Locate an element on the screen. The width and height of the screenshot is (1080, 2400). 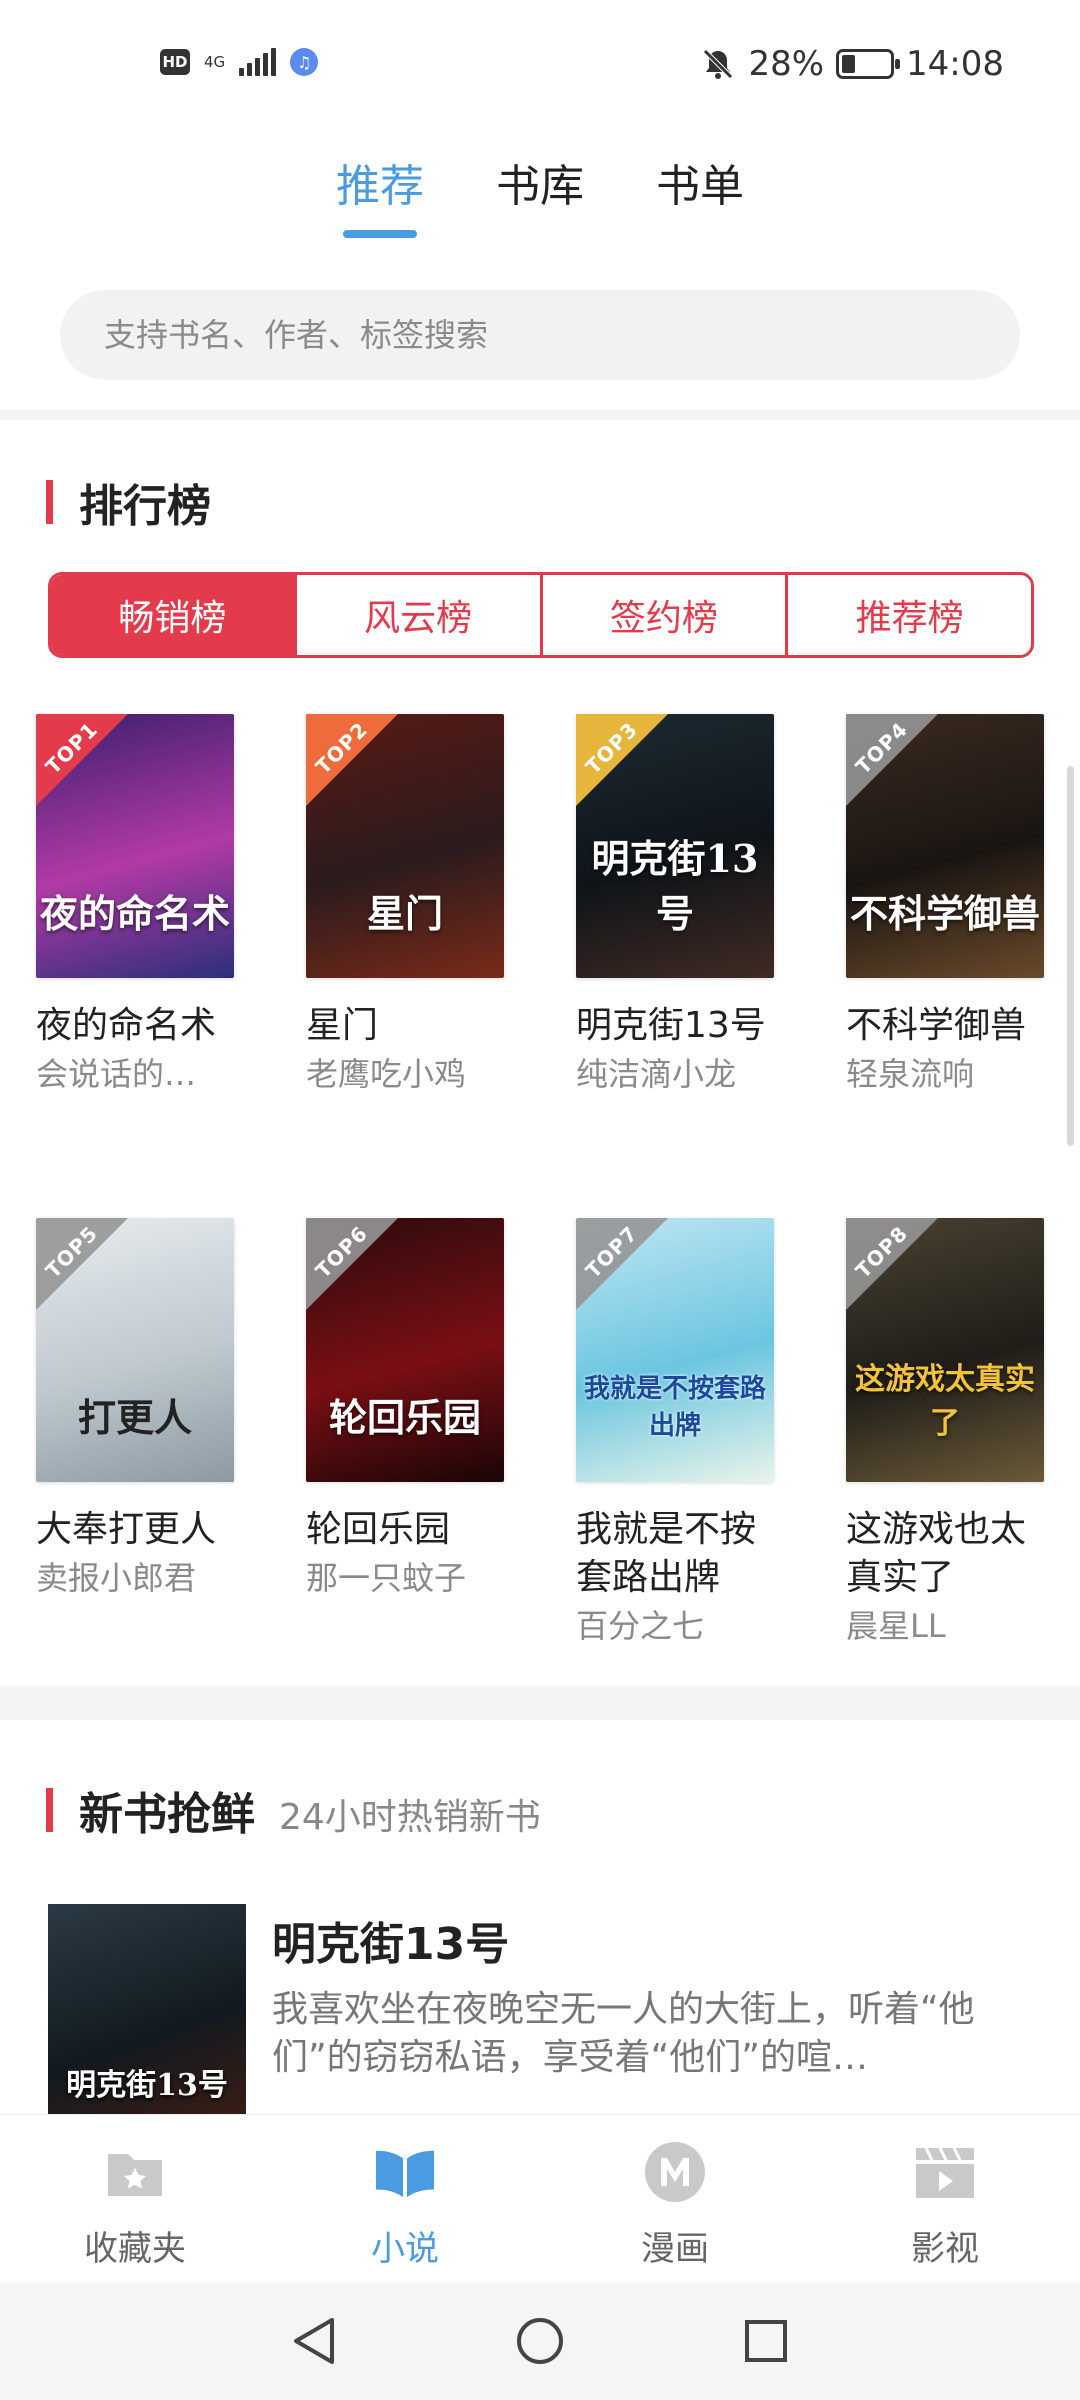
battery-icon is located at coordinates (868, 64).